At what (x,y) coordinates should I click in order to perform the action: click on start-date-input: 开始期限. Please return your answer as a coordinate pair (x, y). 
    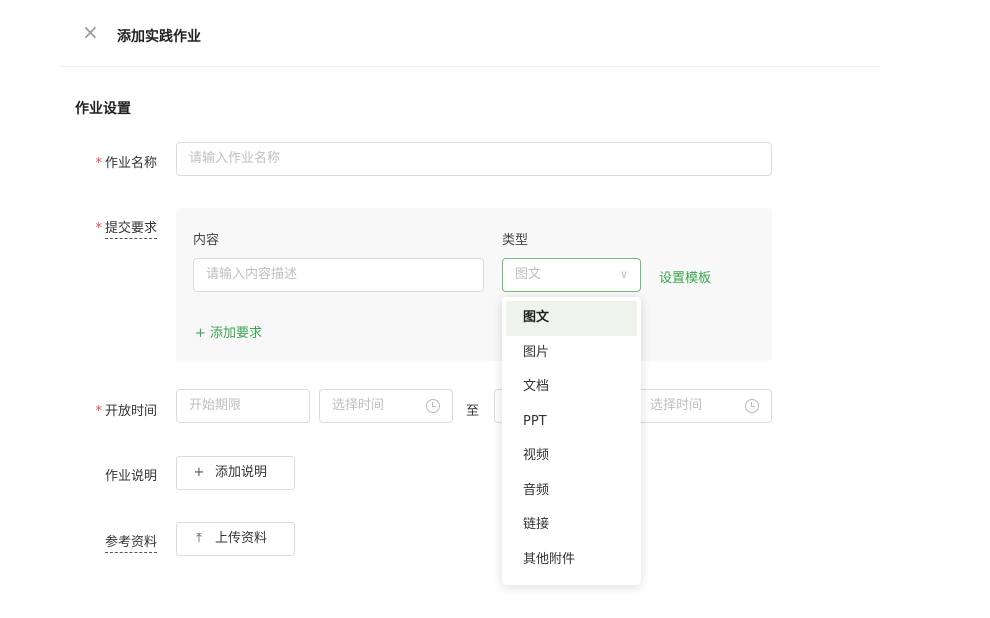
    Looking at the image, I should click on (243, 406).